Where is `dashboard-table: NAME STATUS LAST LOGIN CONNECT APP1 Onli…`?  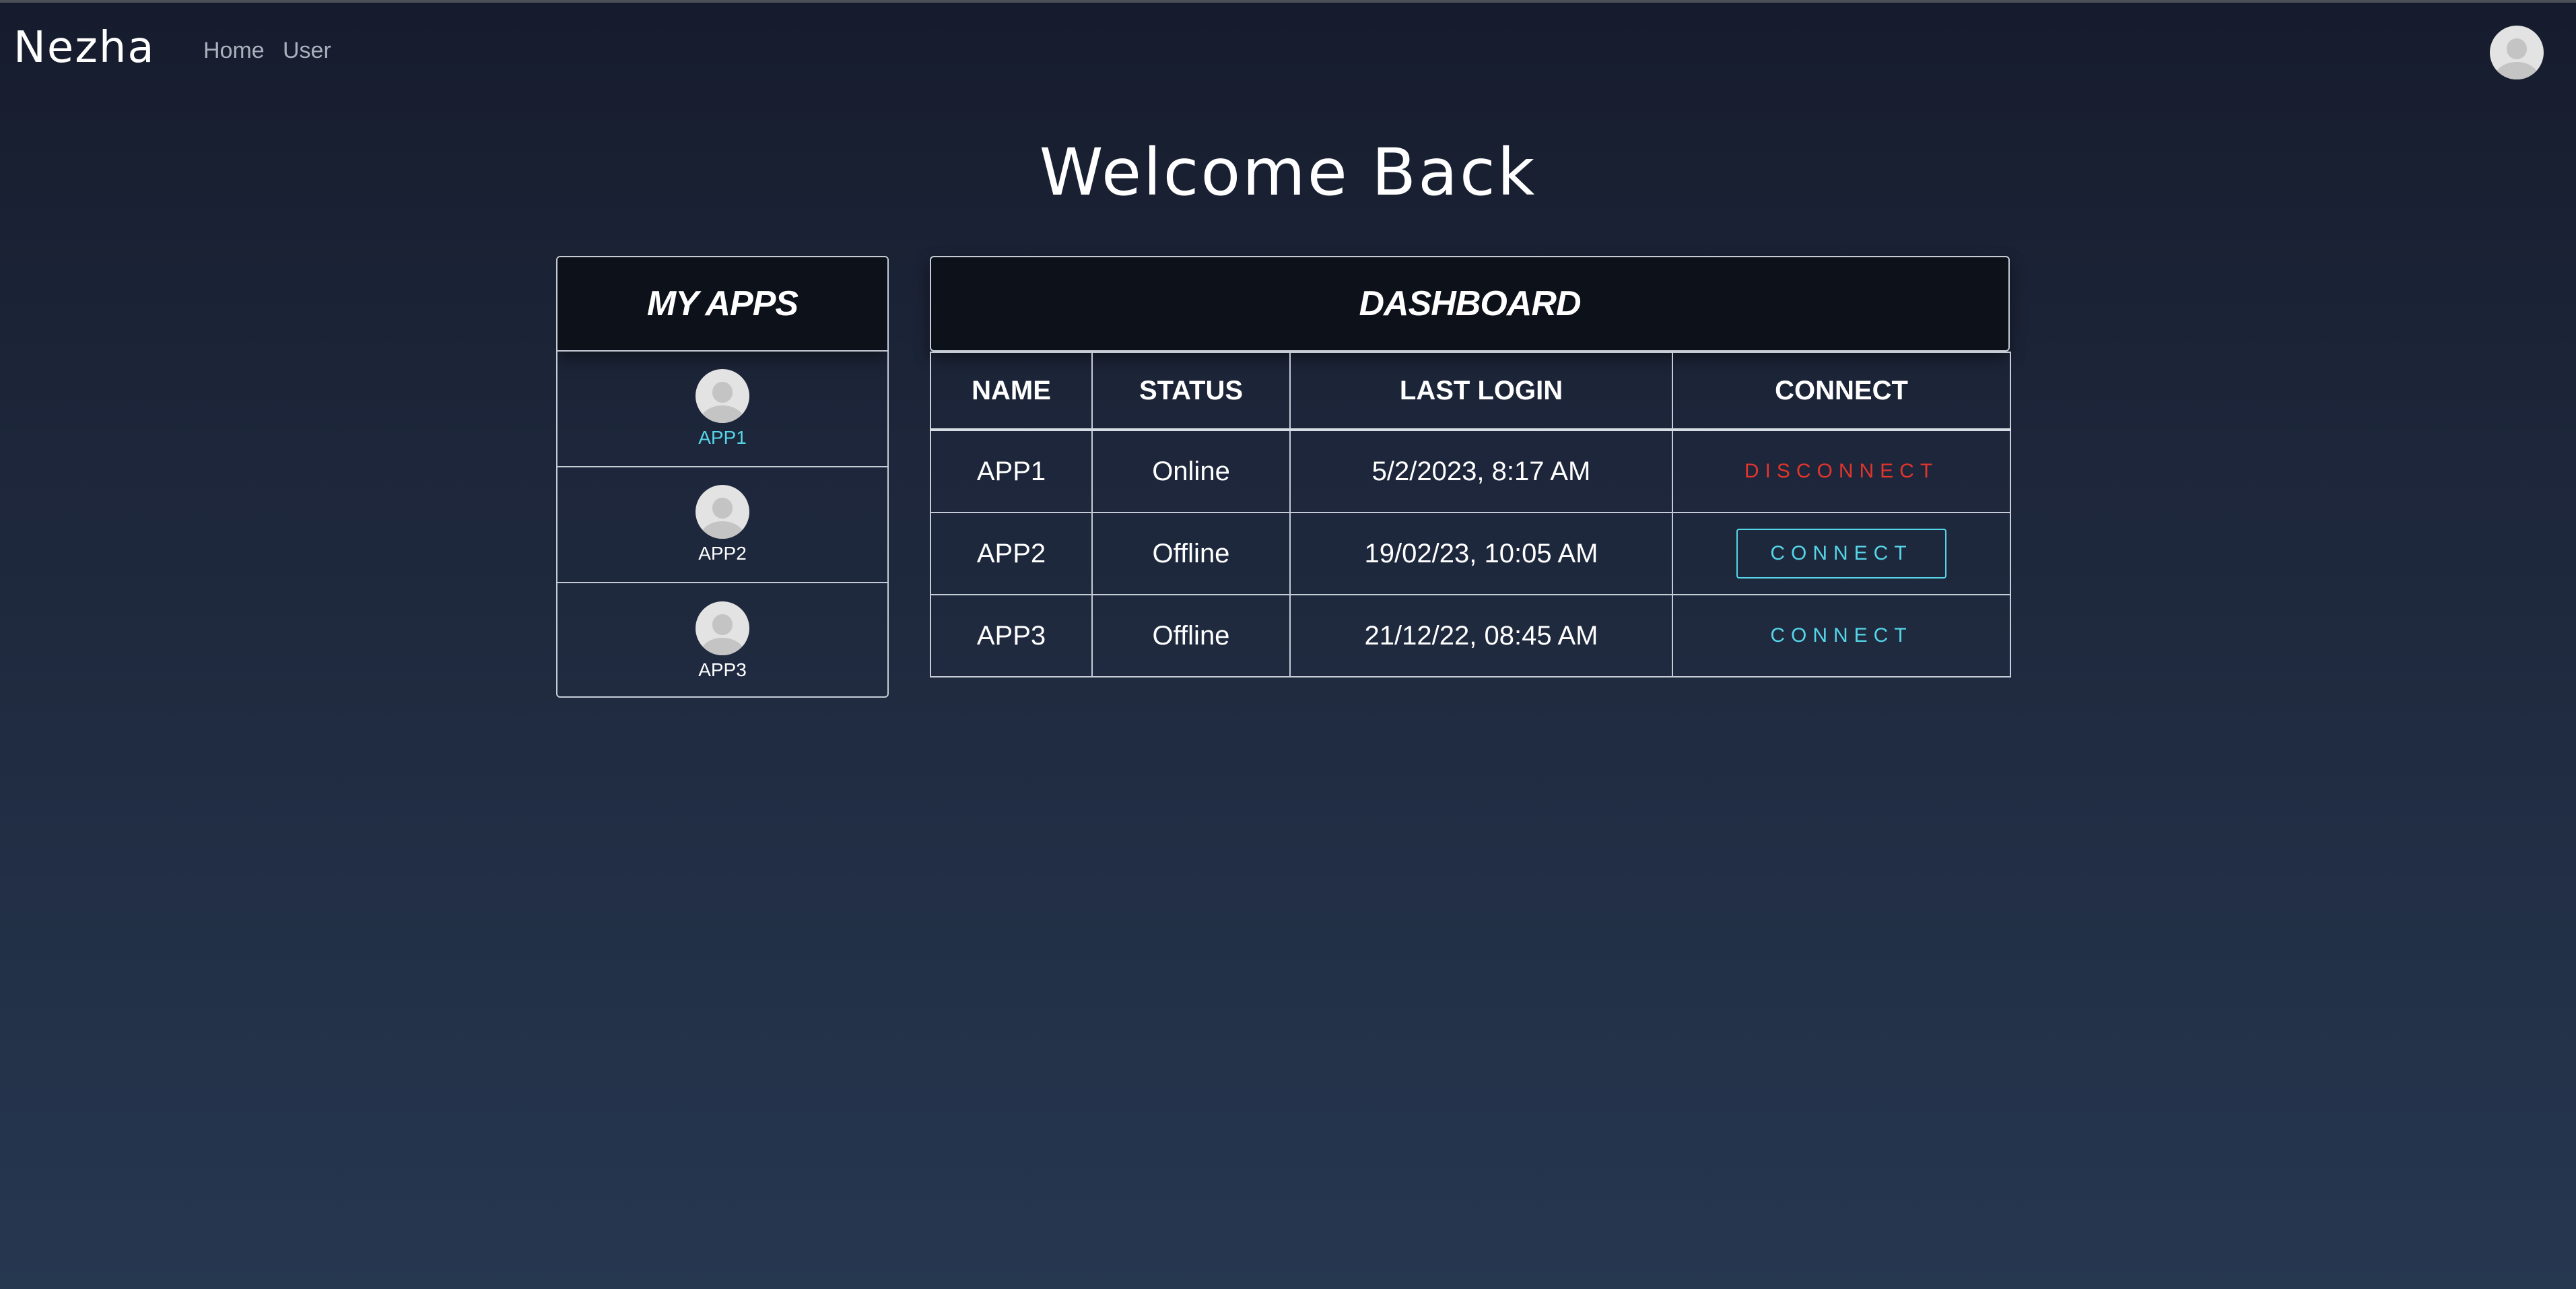 dashboard-table: NAME STATUS LAST LOGIN CONNECT APP1 Onli… is located at coordinates (1470, 514).